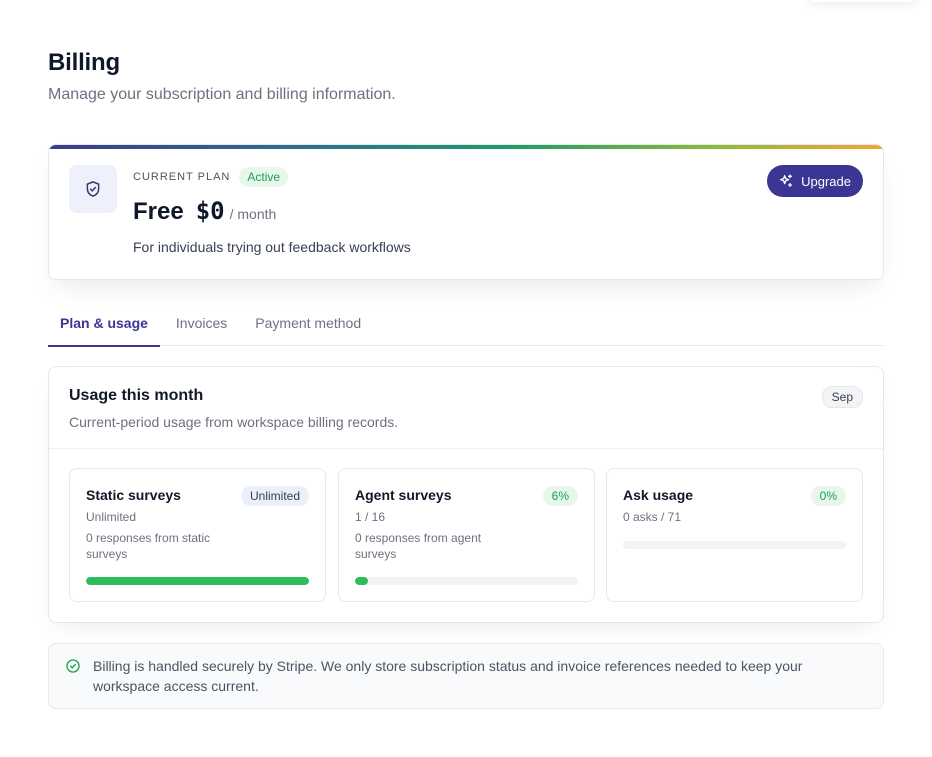 Image resolution: width=932 pixels, height=757 pixels. I want to click on metric-sub: Unlimited, so click(111, 517).